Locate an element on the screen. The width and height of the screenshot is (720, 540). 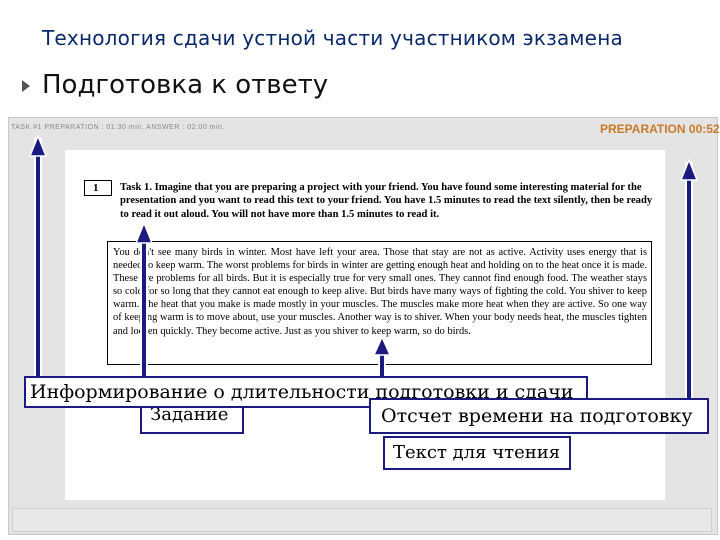
slide-subtitle: Подготовка к ответу is located at coordinates (185, 85).